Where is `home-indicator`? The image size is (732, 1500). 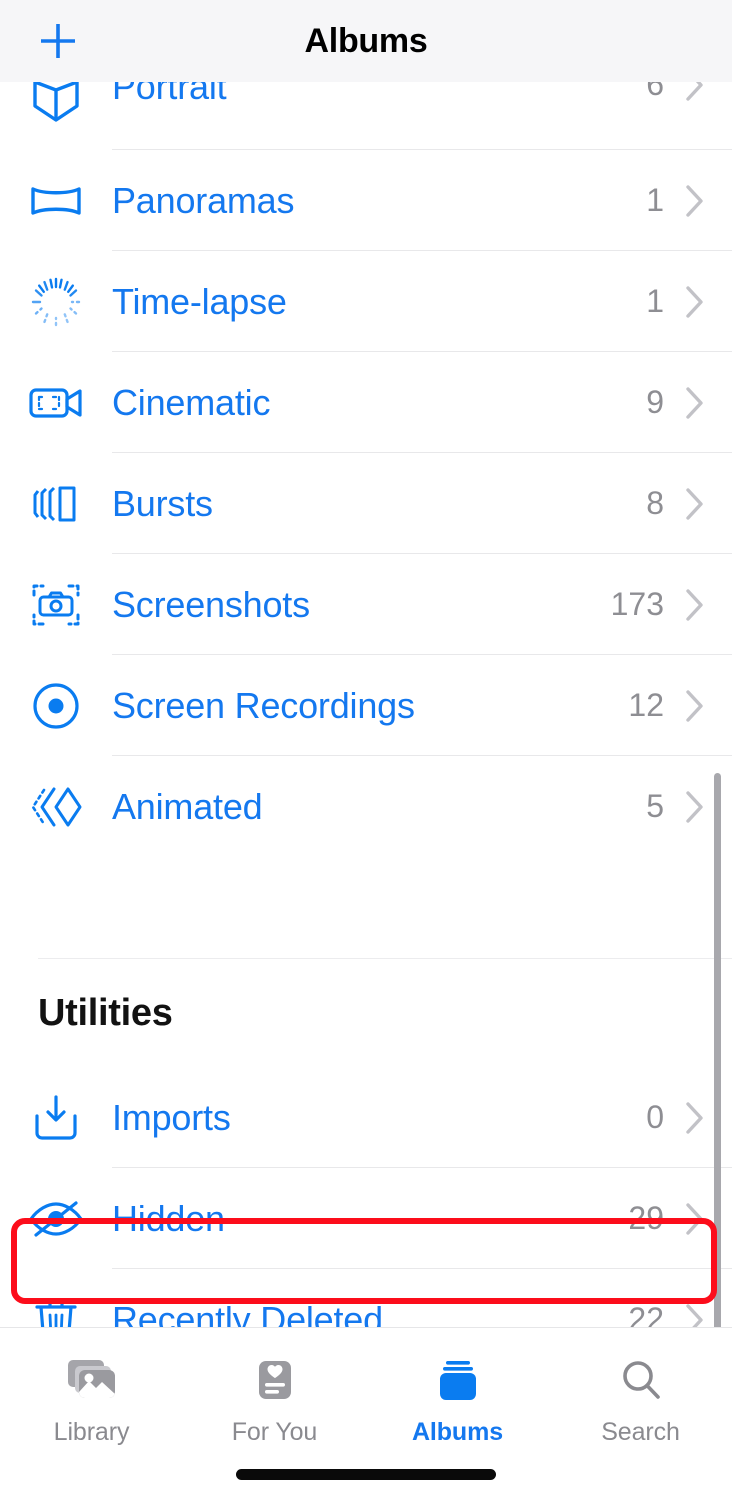 home-indicator is located at coordinates (366, 1474).